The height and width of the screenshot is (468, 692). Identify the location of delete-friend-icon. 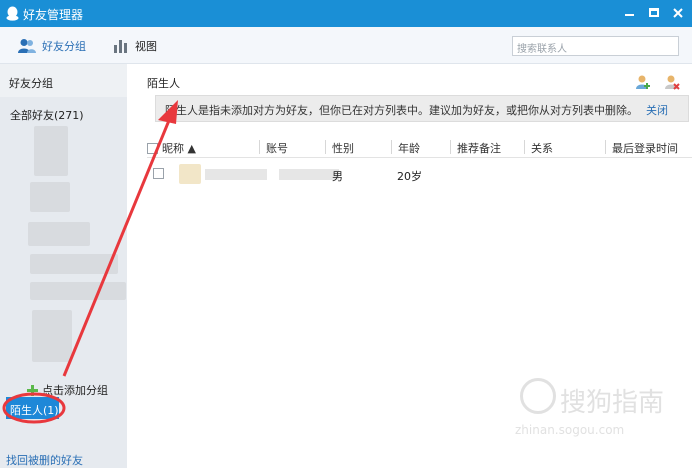
(672, 82).